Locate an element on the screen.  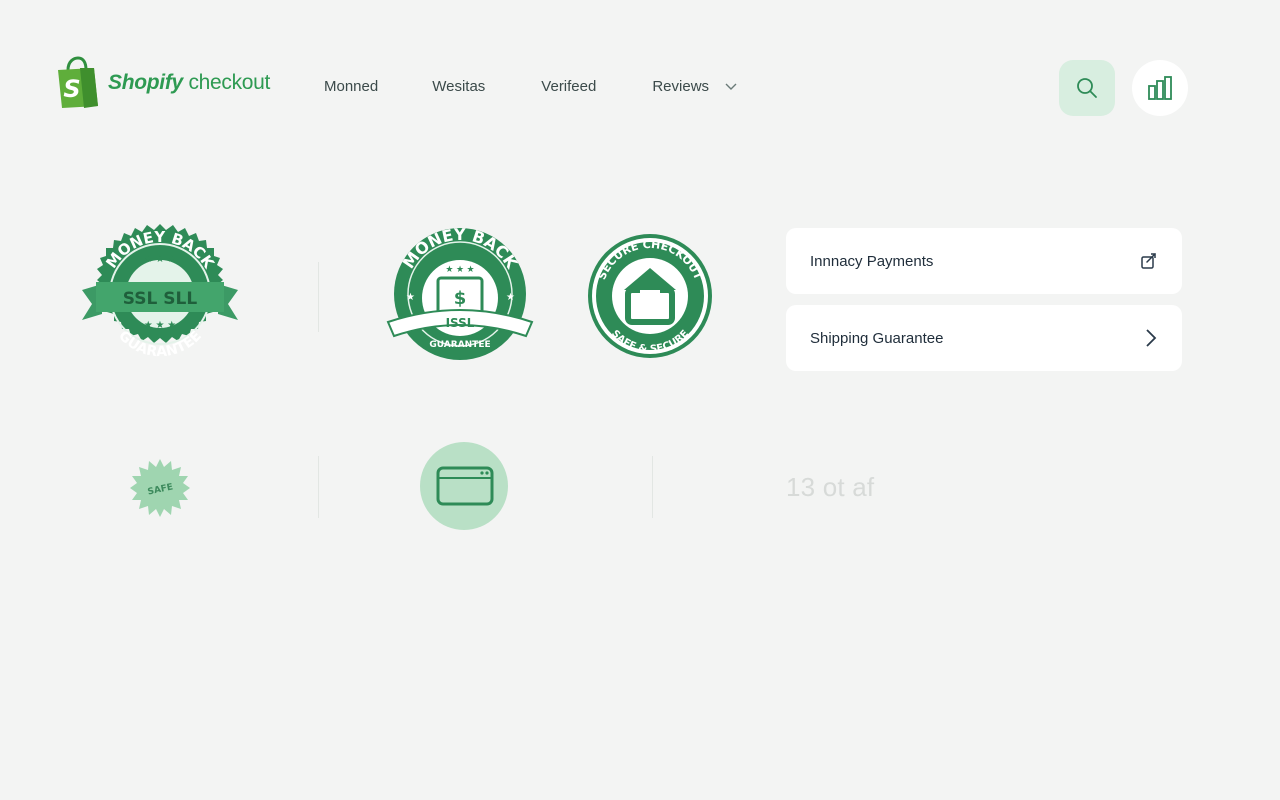
stats-button is located at coordinates (1160, 88).